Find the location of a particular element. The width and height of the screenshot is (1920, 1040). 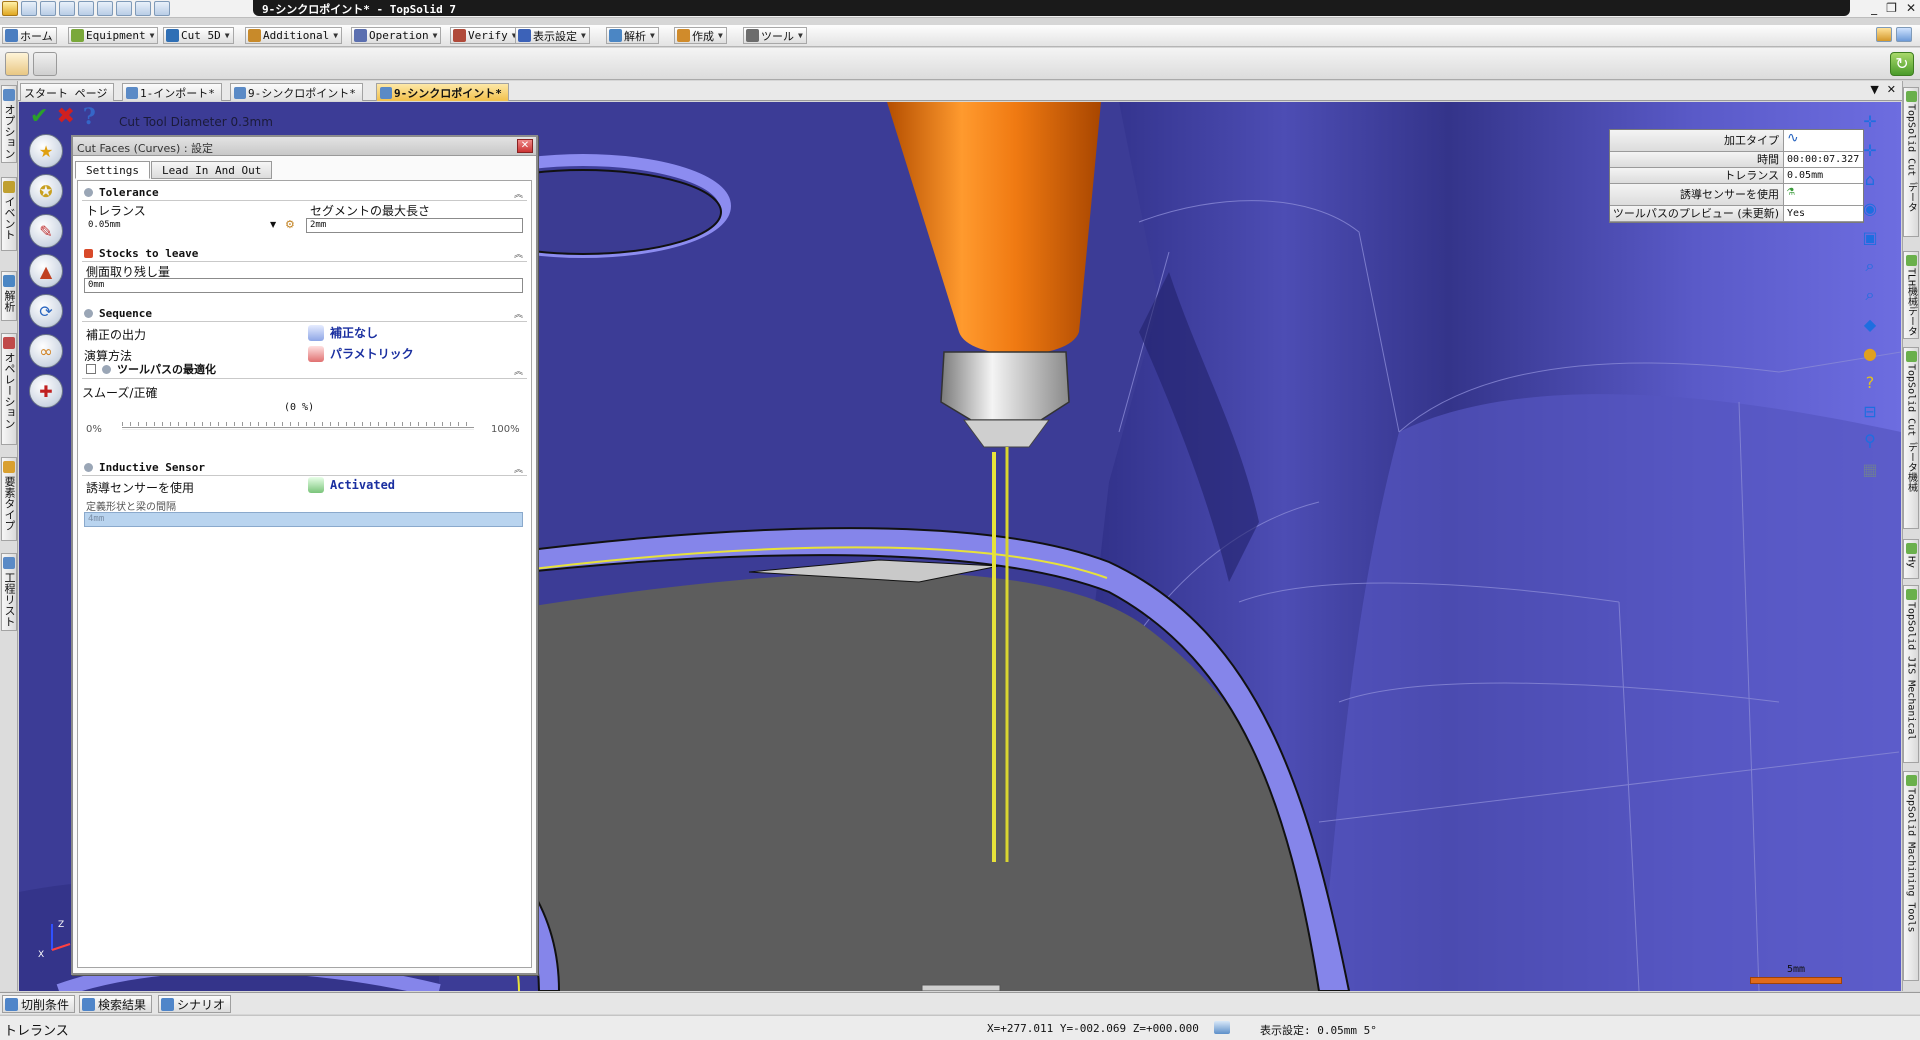

tab-machining-tools: TopSolid Machining Tools is located at coordinates (1911, 876).